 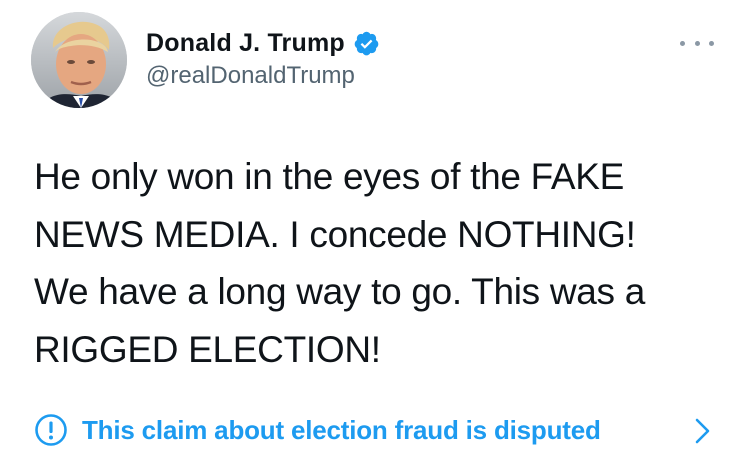 I want to click on author-name-row: Donald J. Trump, so click(x=263, y=43).